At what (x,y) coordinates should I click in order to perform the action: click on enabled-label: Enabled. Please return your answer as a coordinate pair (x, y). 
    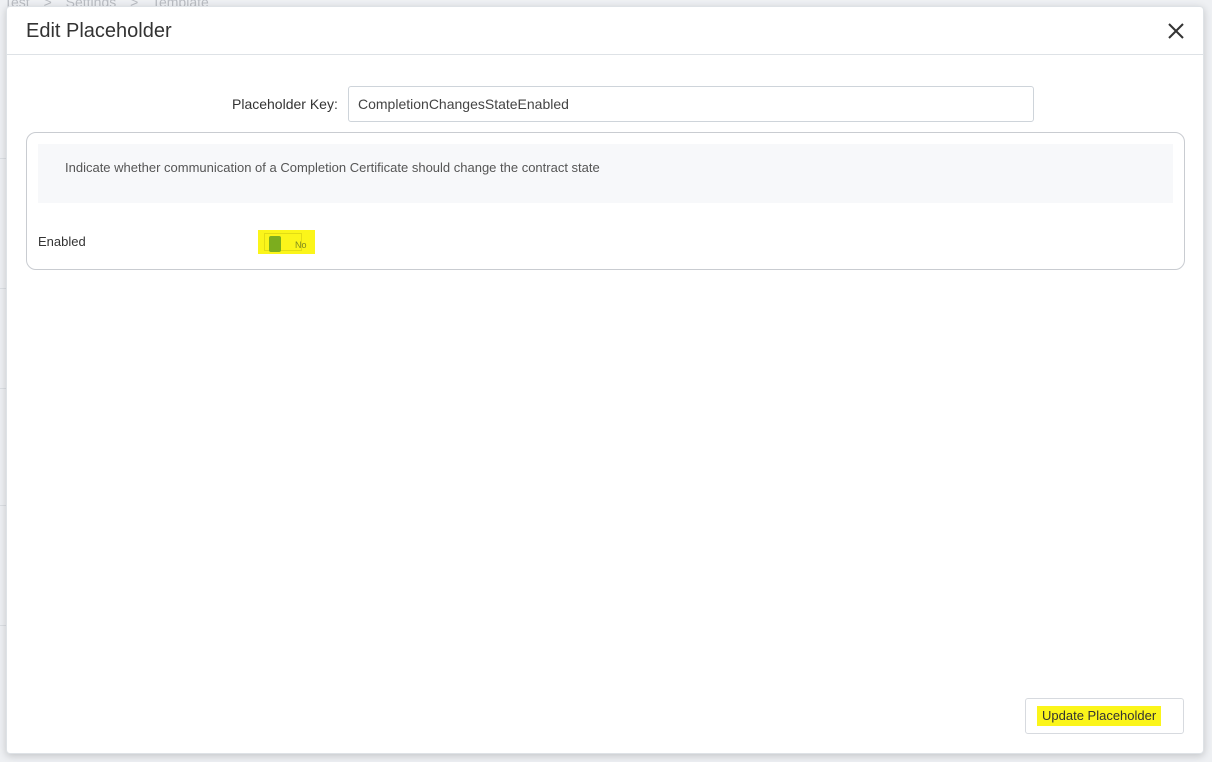
    Looking at the image, I should click on (62, 241).